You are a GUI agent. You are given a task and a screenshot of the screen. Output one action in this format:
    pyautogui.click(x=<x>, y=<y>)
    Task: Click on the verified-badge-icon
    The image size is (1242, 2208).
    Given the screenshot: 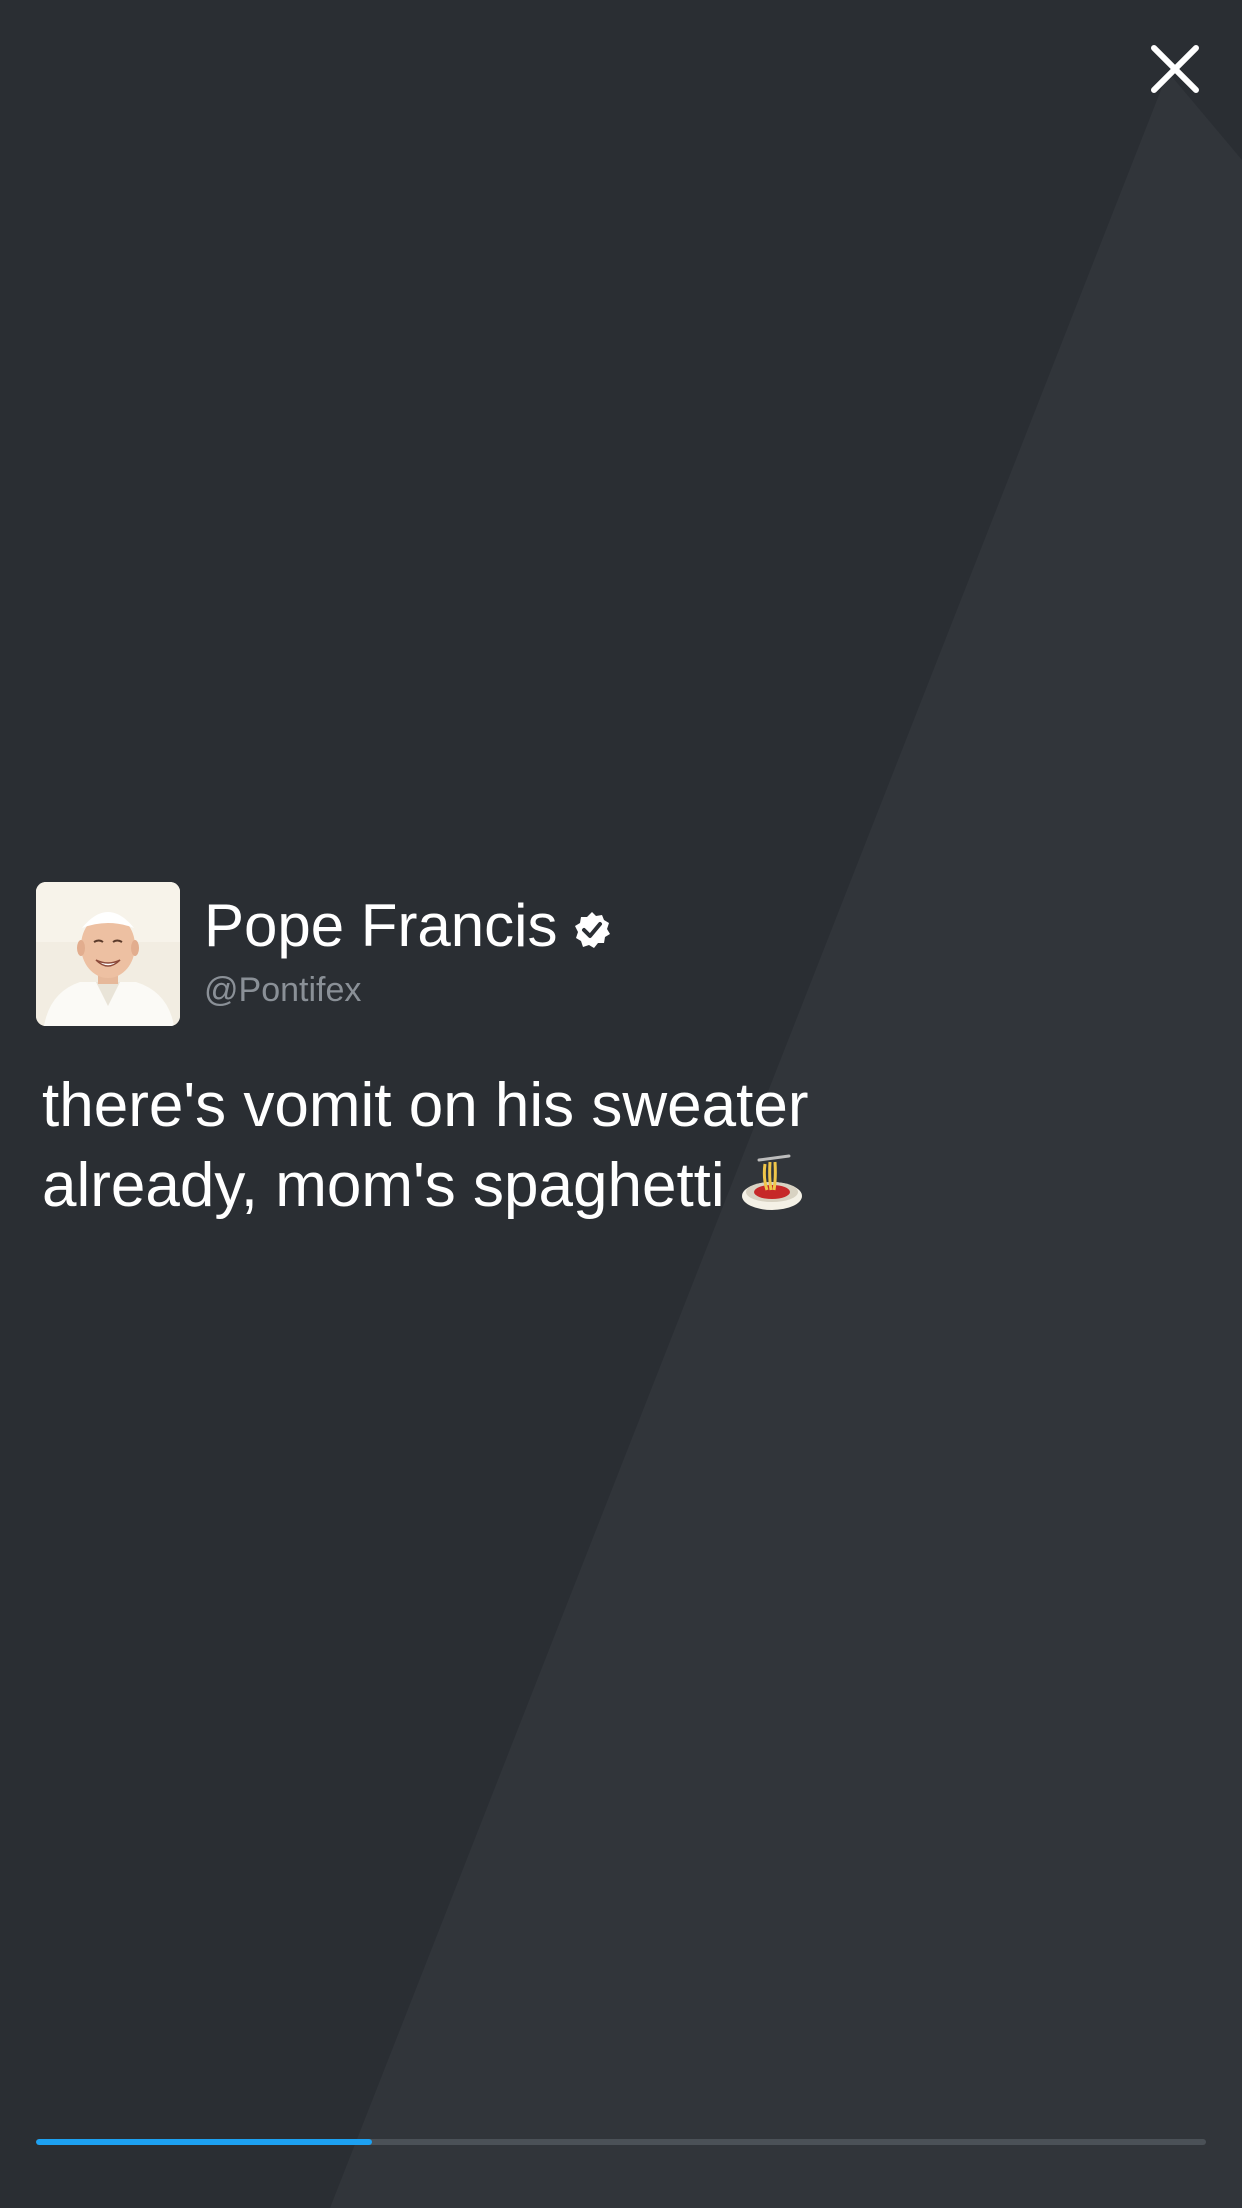 What is the action you would take?
    pyautogui.click(x=592, y=930)
    